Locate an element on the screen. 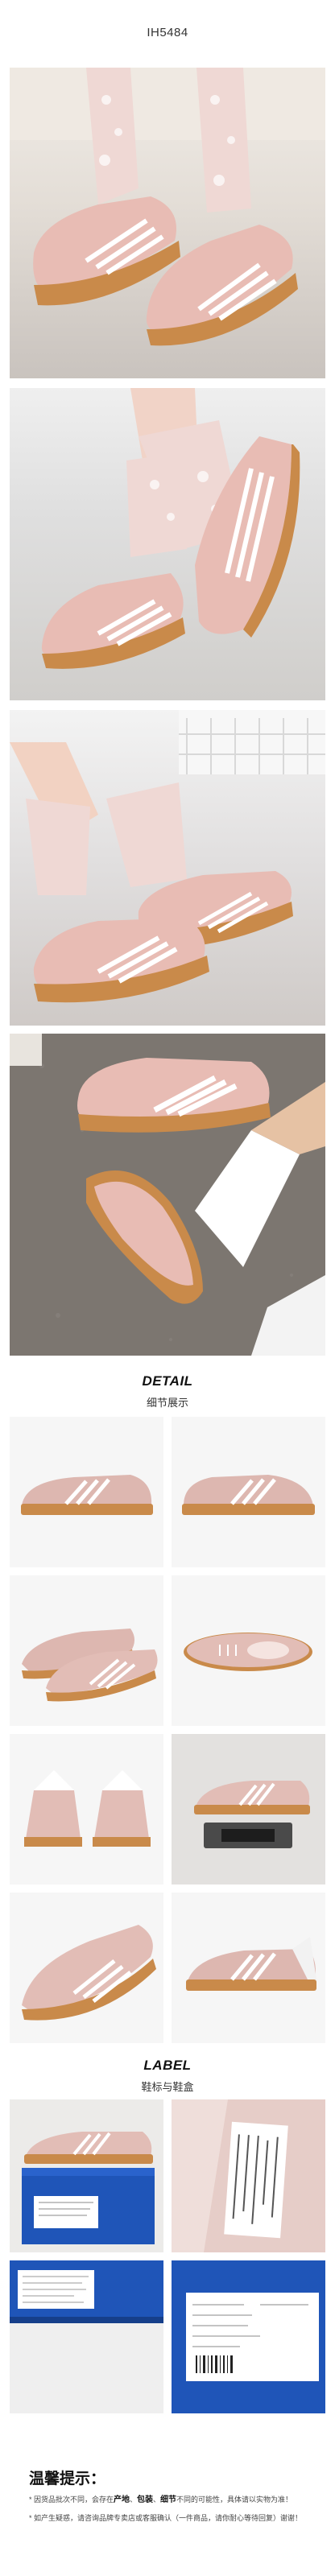 The image size is (335, 2576). sneaker-on-scale-image is located at coordinates (252, 1814).